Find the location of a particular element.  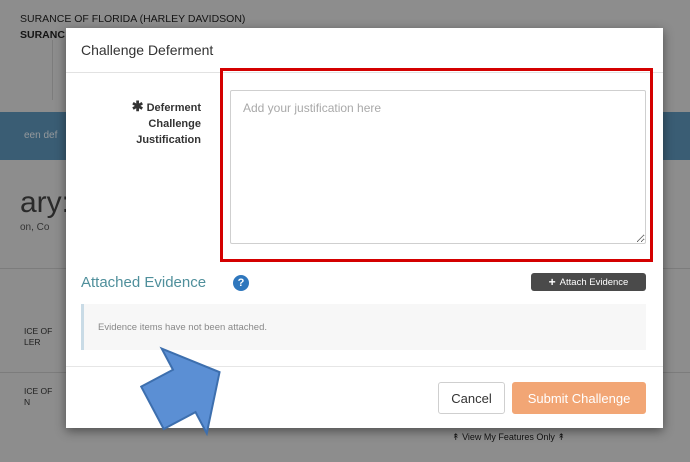

attach-evidence-label: Attach Evidence is located at coordinates (594, 282).